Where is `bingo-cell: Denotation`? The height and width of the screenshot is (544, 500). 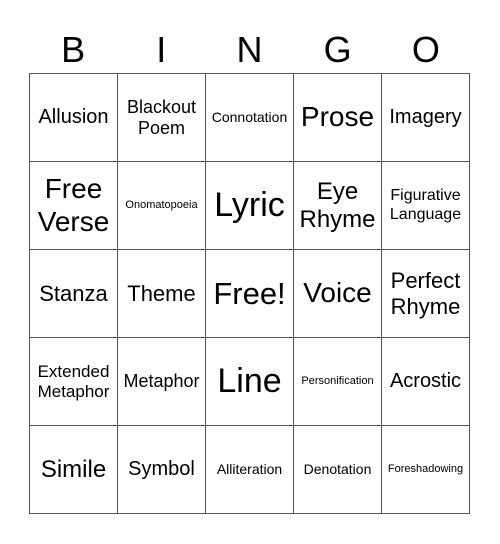 bingo-cell: Denotation is located at coordinates (338, 470).